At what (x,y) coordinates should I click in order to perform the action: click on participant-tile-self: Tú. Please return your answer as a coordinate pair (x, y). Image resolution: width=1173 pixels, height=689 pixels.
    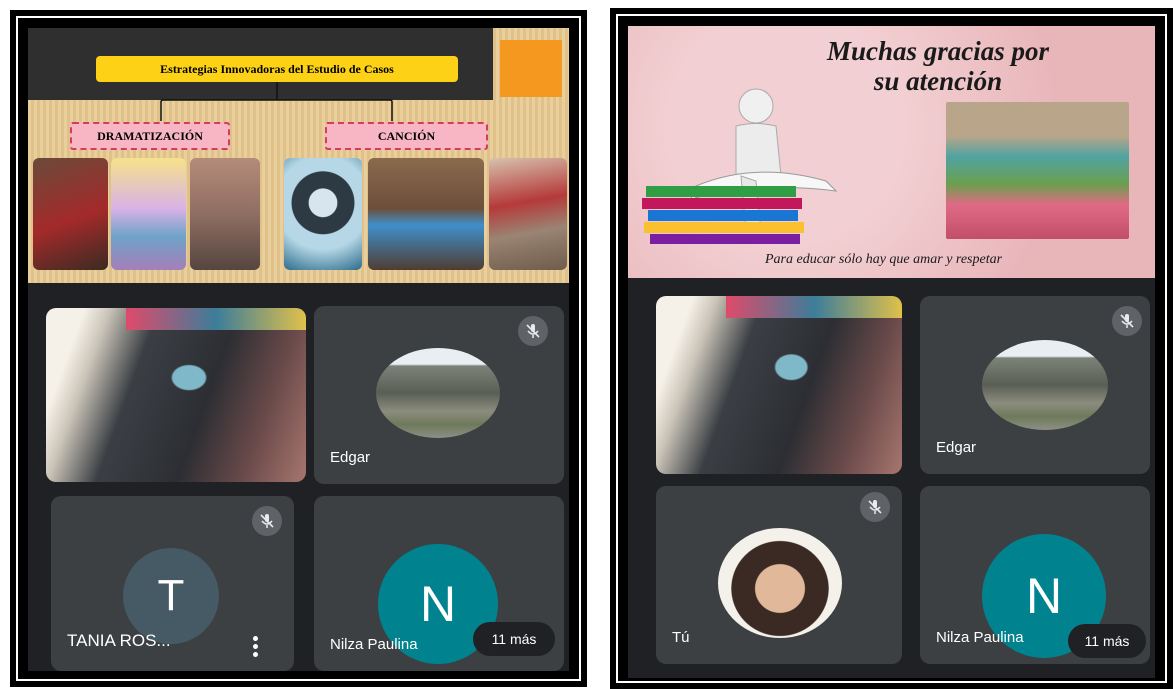
    Looking at the image, I should click on (779, 575).